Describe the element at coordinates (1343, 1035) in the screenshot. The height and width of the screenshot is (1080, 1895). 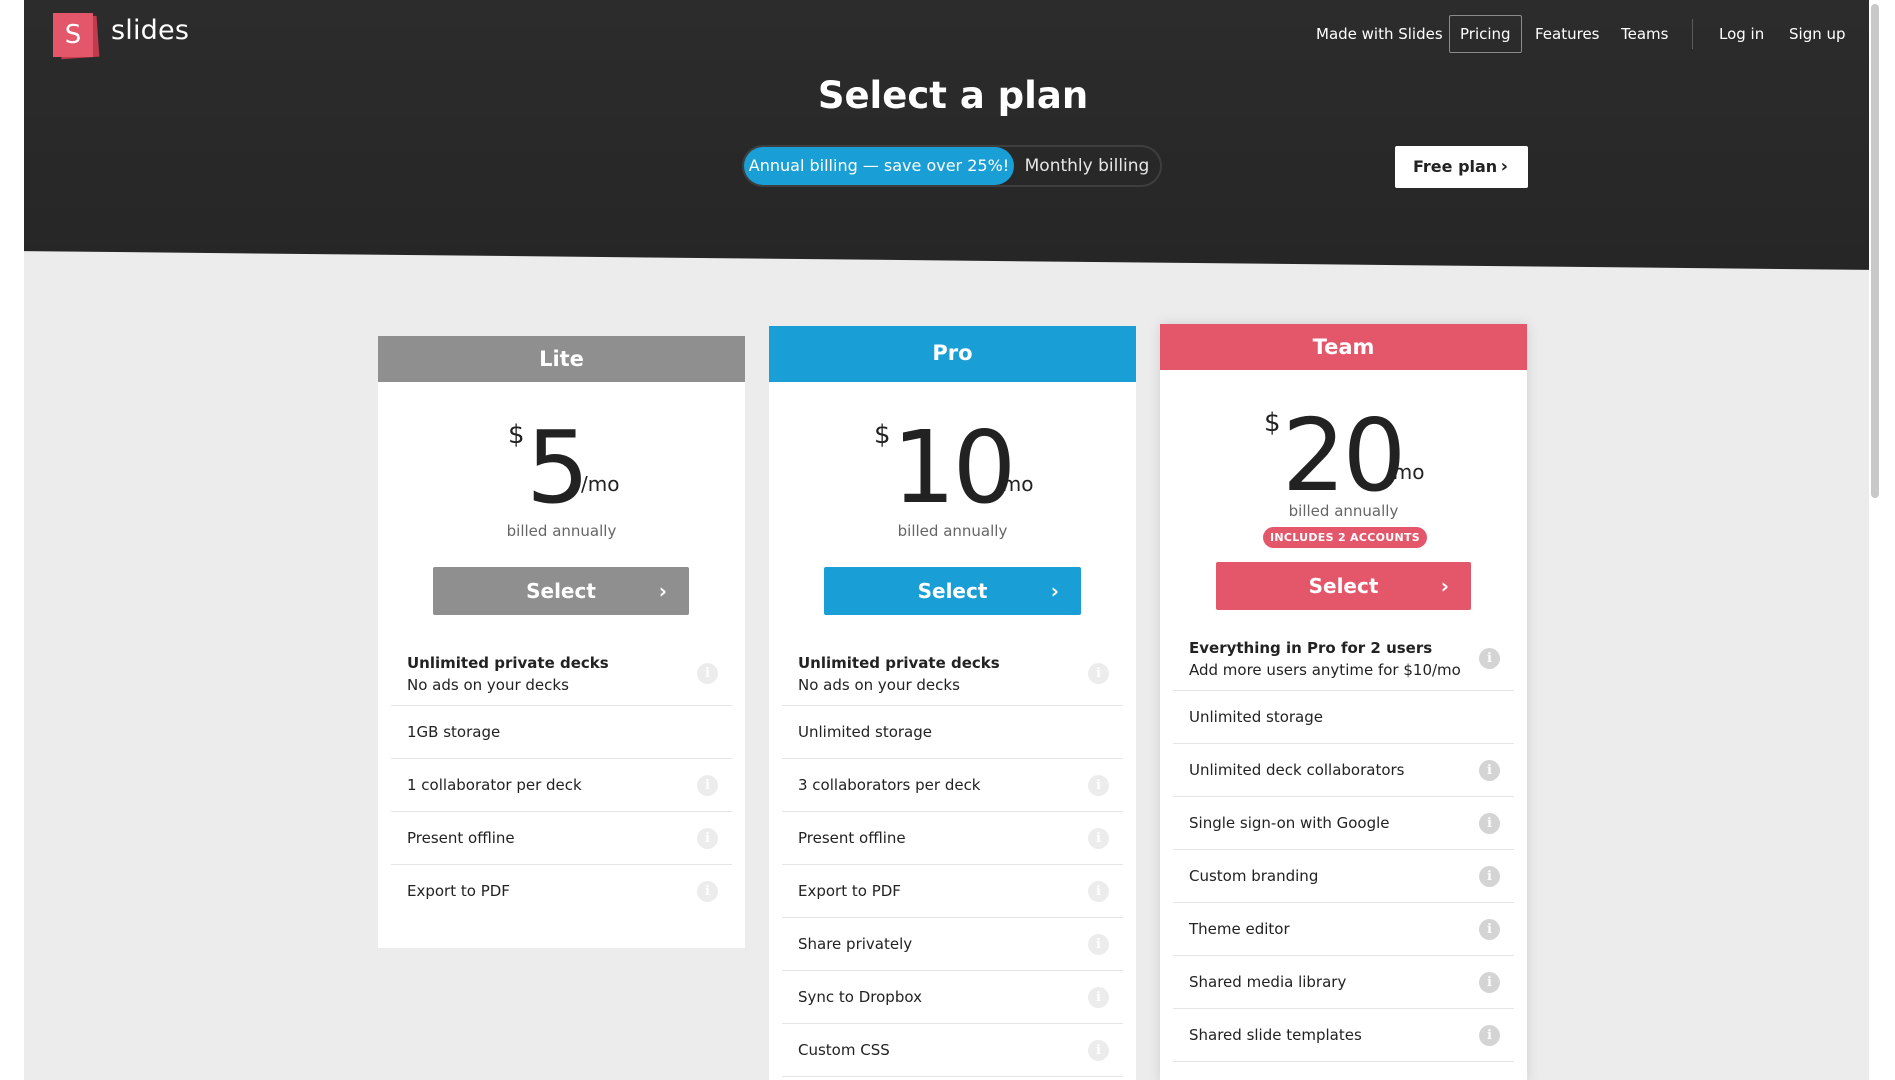
I see `feature-row: Shared slide templates i` at that location.